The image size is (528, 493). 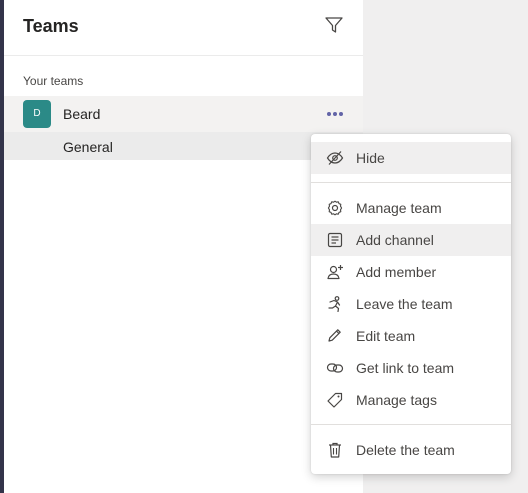 What do you see at coordinates (37, 114) in the screenshot?
I see `team-avatar: D` at bounding box center [37, 114].